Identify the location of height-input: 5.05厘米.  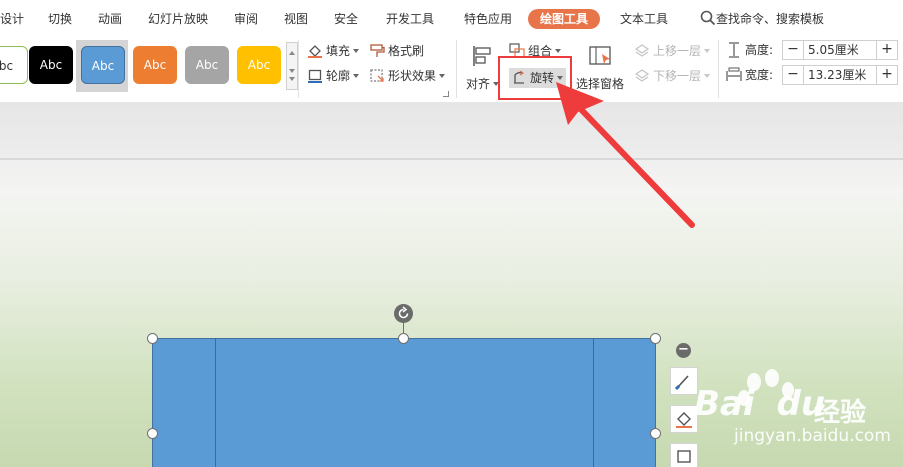
(840, 50).